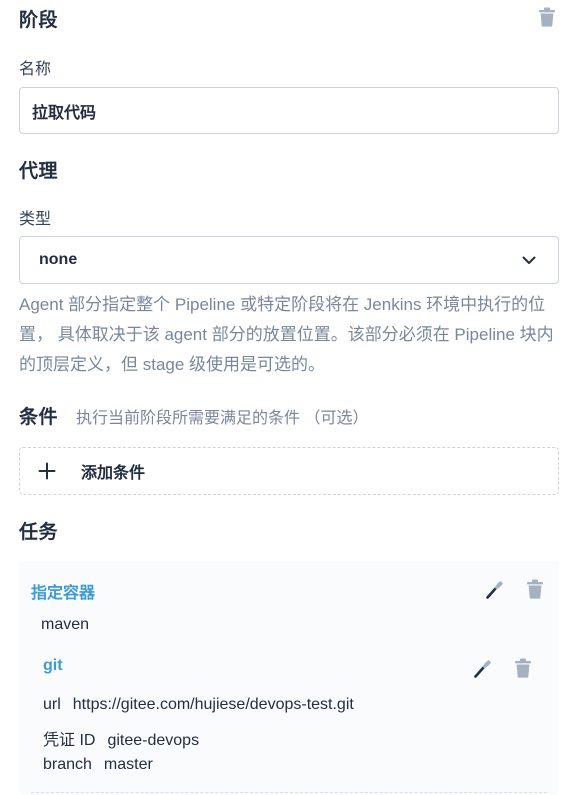 The height and width of the screenshot is (795, 588). What do you see at coordinates (35, 69) in the screenshot?
I see `name-label: 名称` at bounding box center [35, 69].